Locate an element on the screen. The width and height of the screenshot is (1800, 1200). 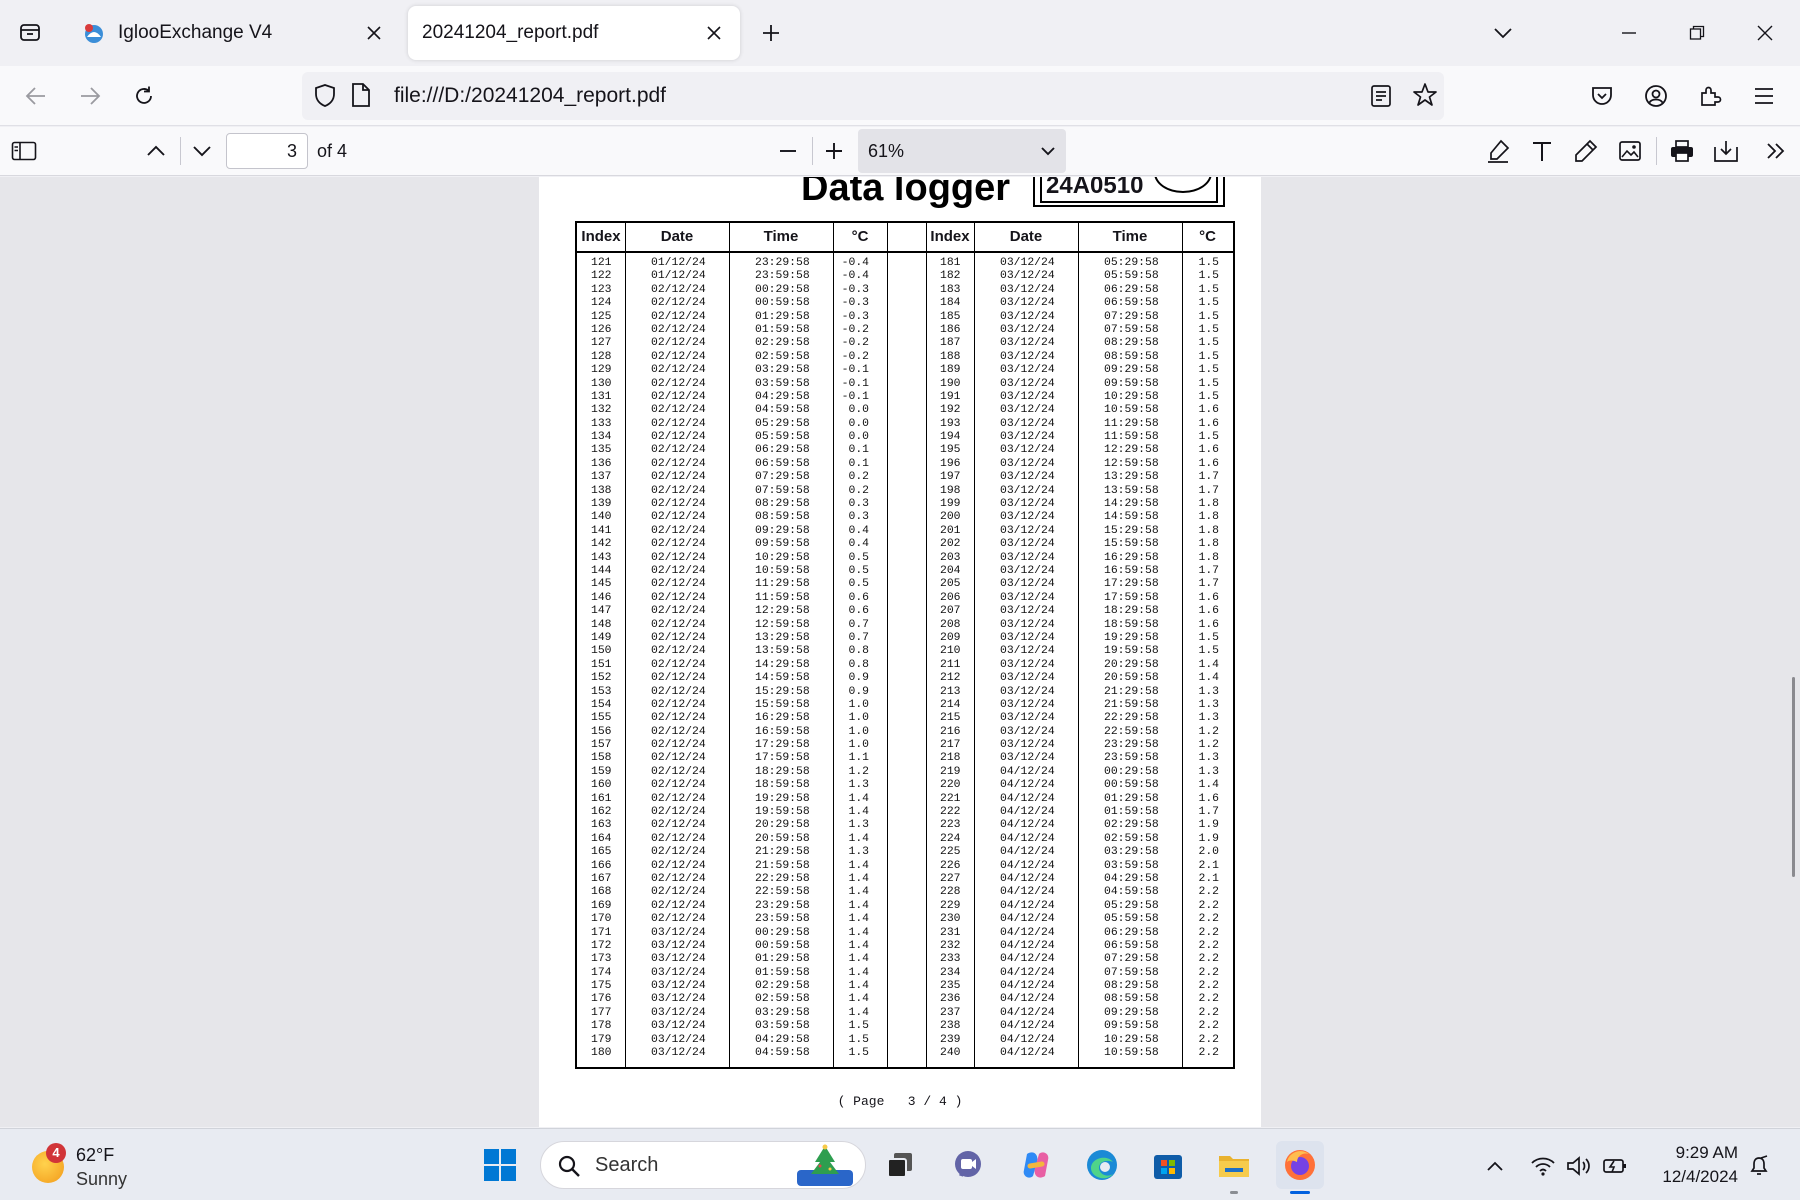
next-page-icon is located at coordinates (202, 151).